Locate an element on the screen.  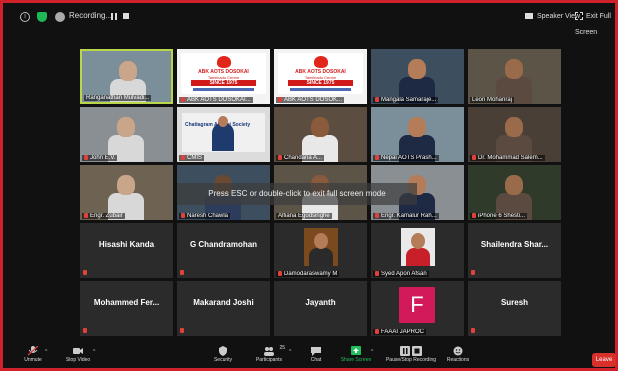
participant-name-label: Naresh Chawla is located at coordinates (205, 215).